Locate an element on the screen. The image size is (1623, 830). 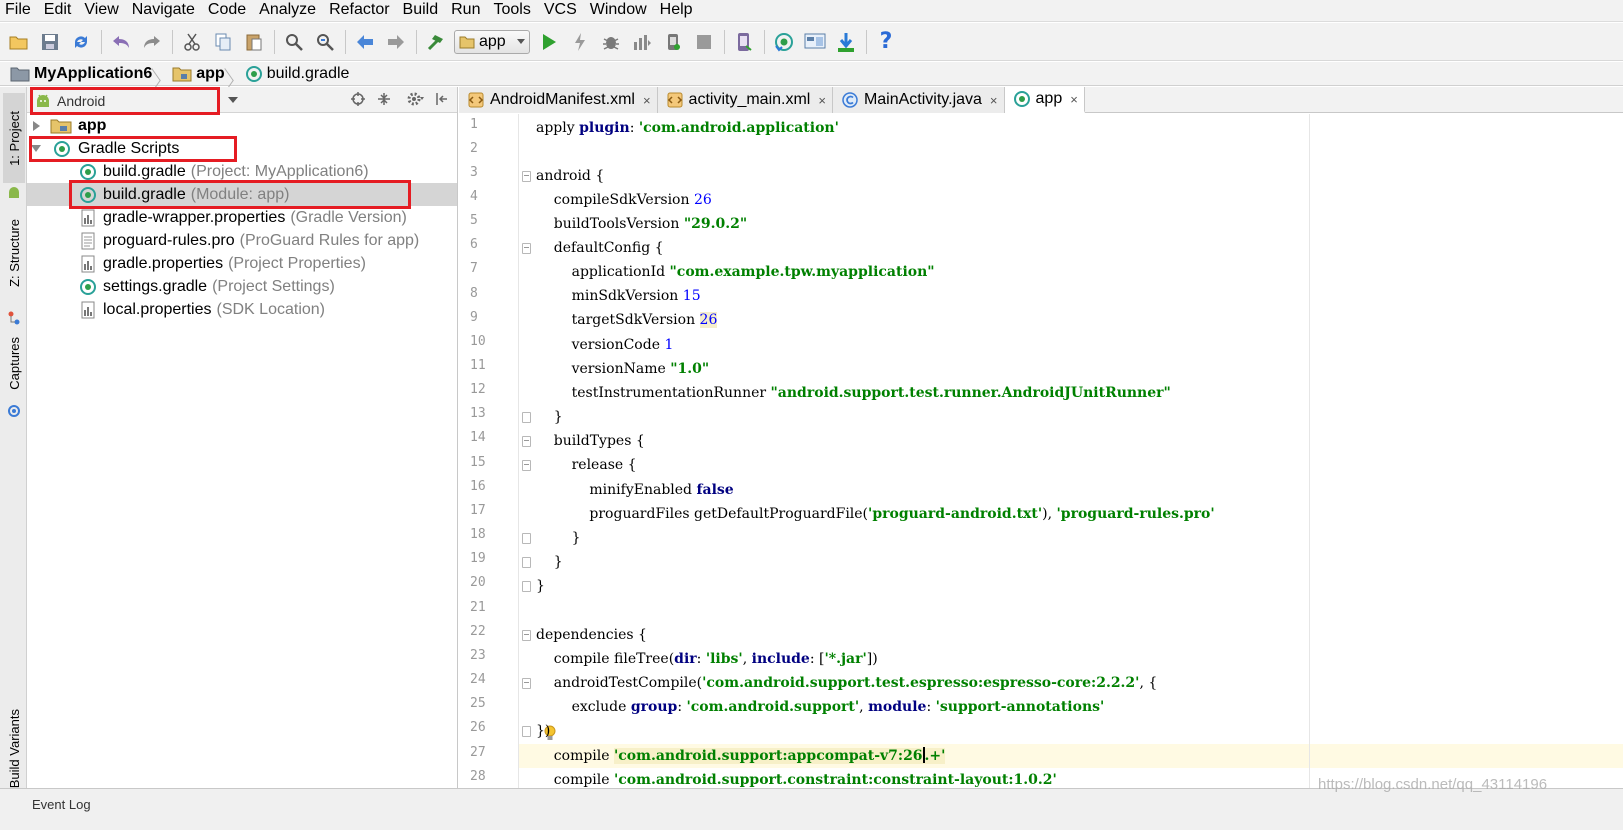
tab-androidmanifest: AndroidManifest.xml × is located at coordinates (558, 100).